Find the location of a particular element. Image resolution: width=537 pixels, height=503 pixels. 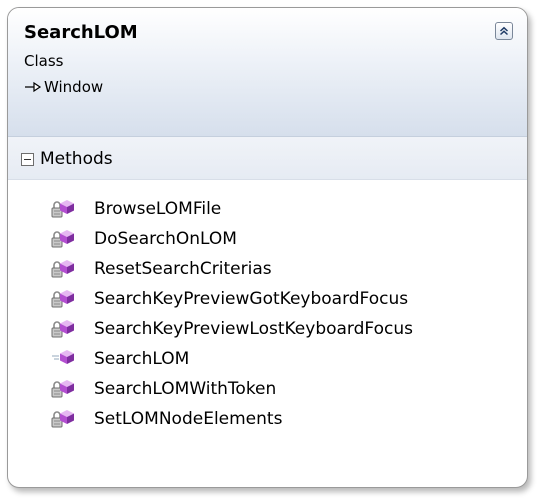

method-item: SearchKeyPreviewGotKeyboardFocus is located at coordinates (267, 299).